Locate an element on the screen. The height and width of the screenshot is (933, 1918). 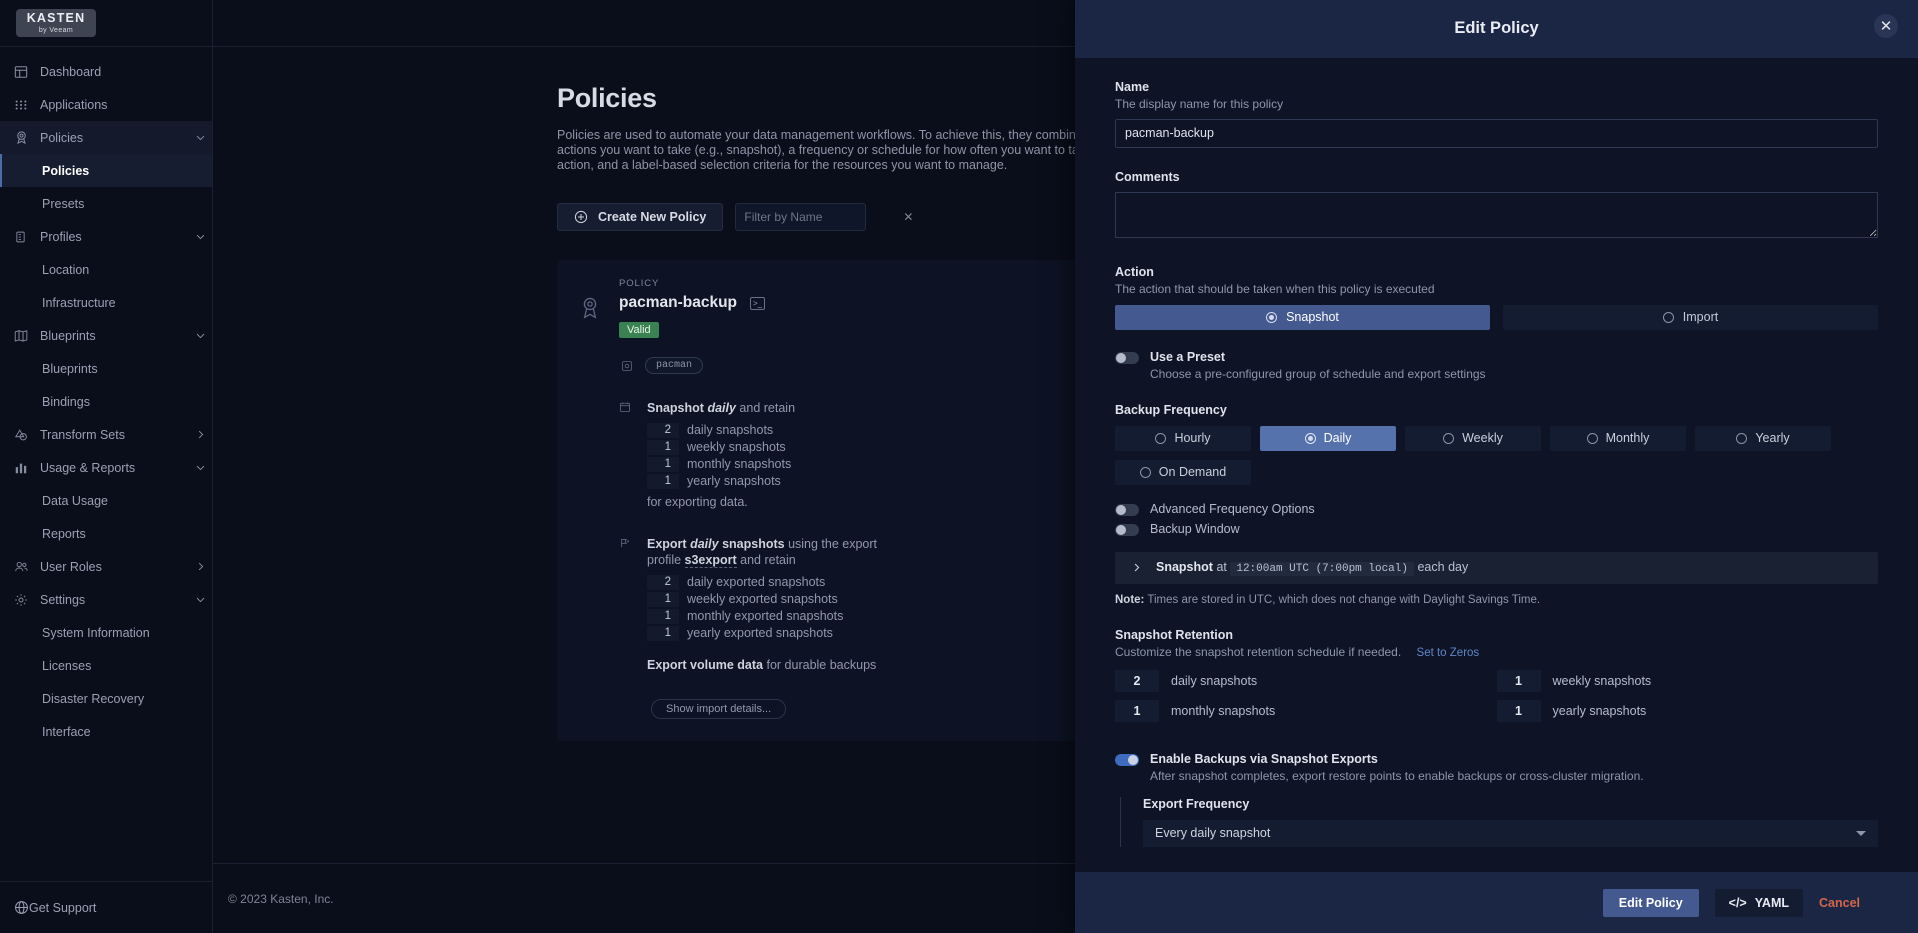
action-option-import: Import is located at coordinates (1690, 317).